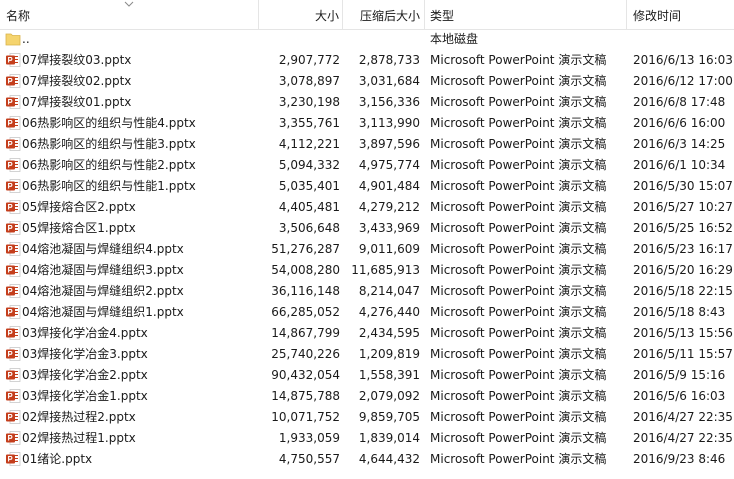 This screenshot has height=479, width=734. What do you see at coordinates (679, 165) in the screenshot?
I see `file-modified-date: 2016/6/1 10:34` at bounding box center [679, 165].